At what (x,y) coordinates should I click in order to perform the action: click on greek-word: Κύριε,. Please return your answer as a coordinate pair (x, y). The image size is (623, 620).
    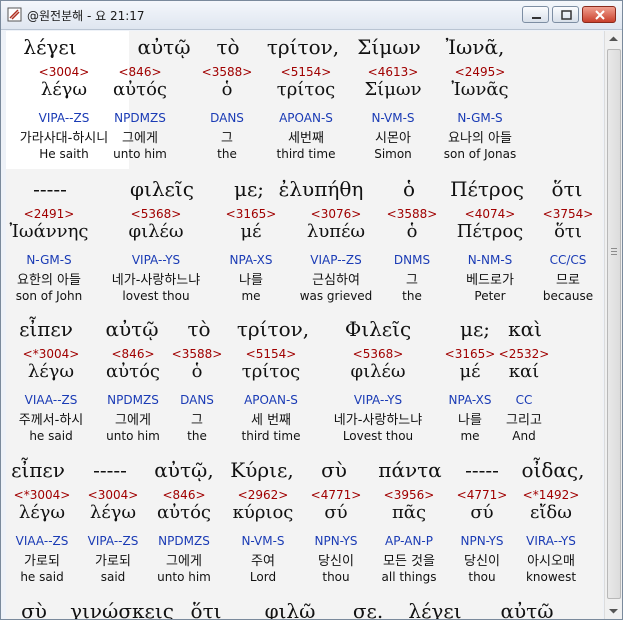
    Looking at the image, I should click on (261, 470).